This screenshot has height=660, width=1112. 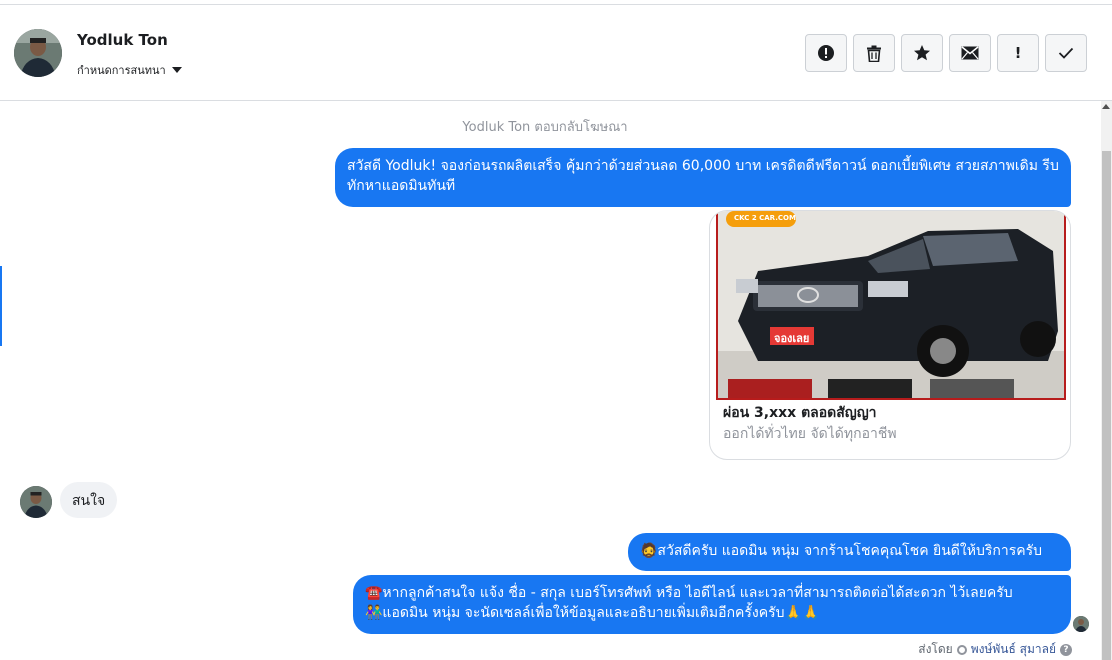 I want to click on follow-up-button: !, so click(x=1018, y=53).